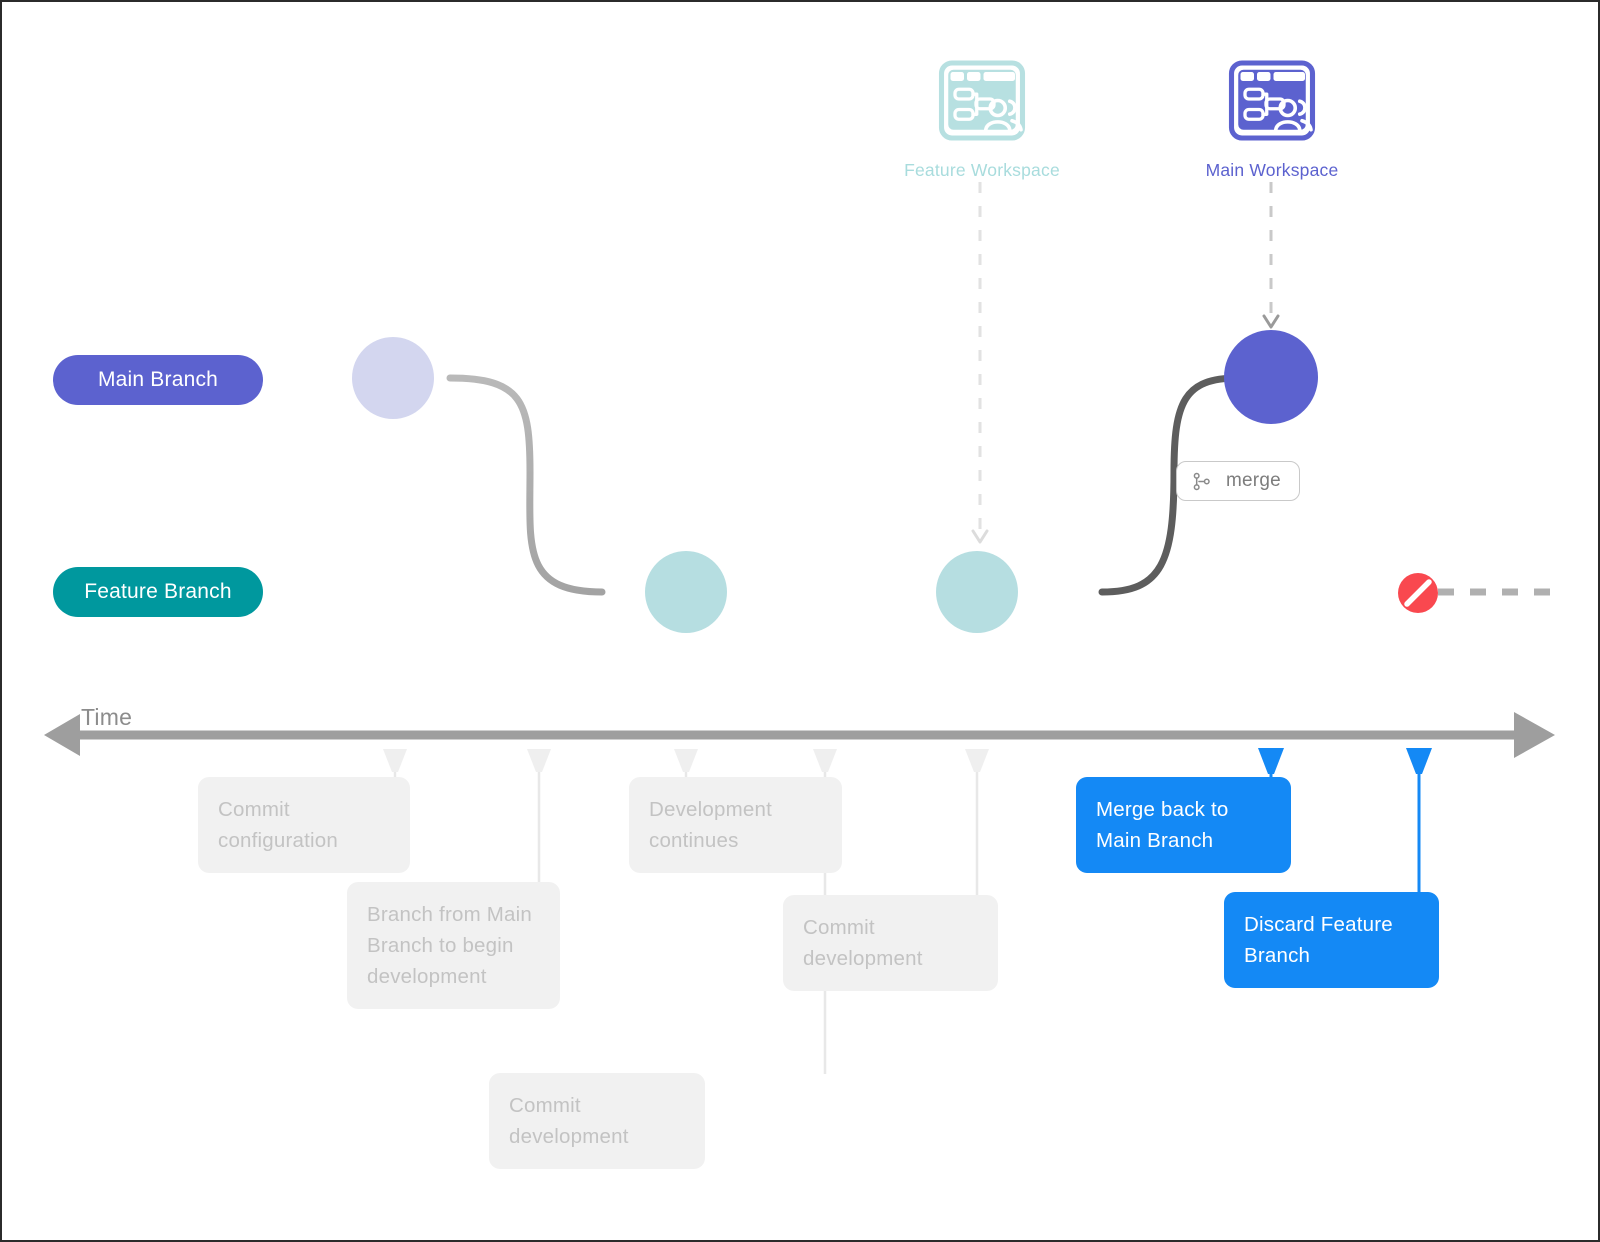 The height and width of the screenshot is (1242, 1600). Describe the element at coordinates (107, 717) in the screenshot. I see `time-axis-label: Time` at that location.